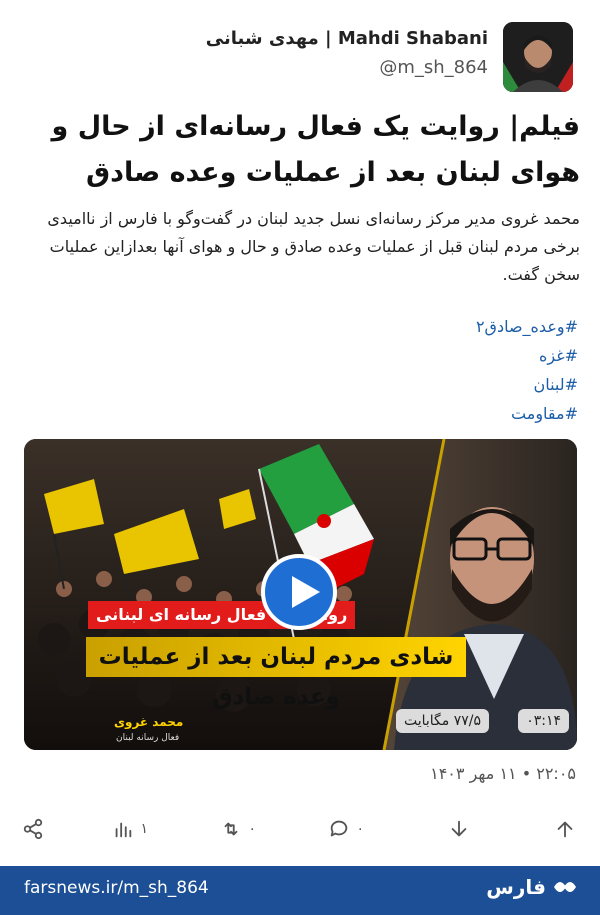 This screenshot has width=600, height=915. I want to click on video-person-name: محمد غروی, so click(149, 722).